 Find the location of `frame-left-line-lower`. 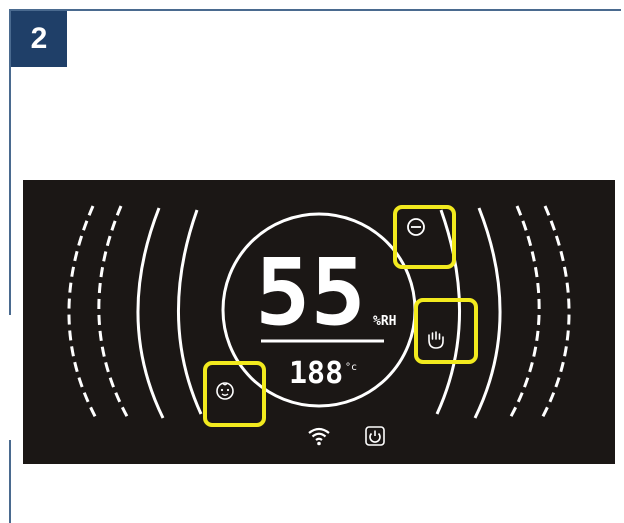

frame-left-line-lower is located at coordinates (10, 481).